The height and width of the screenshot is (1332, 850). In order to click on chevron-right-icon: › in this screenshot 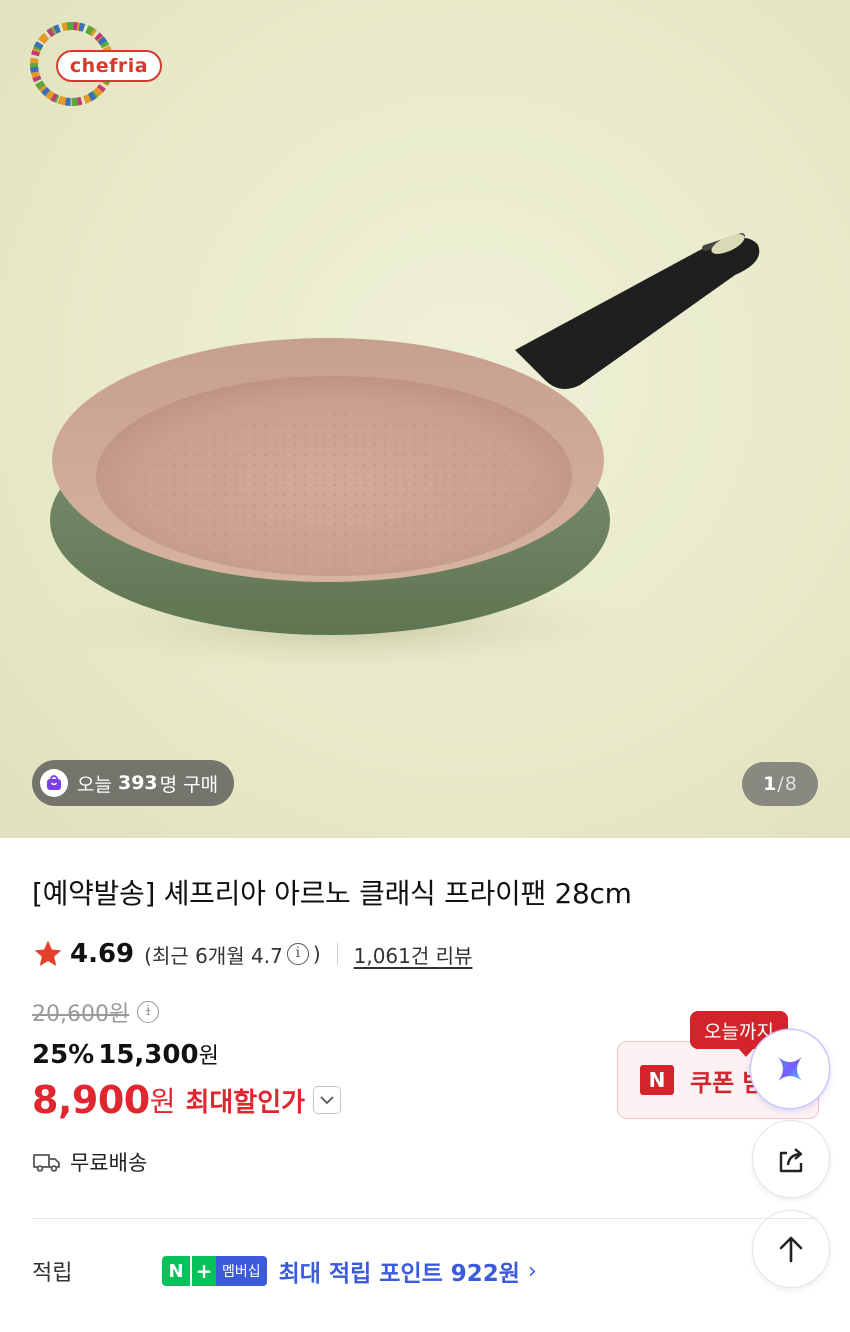, I will do `click(532, 1271)`.